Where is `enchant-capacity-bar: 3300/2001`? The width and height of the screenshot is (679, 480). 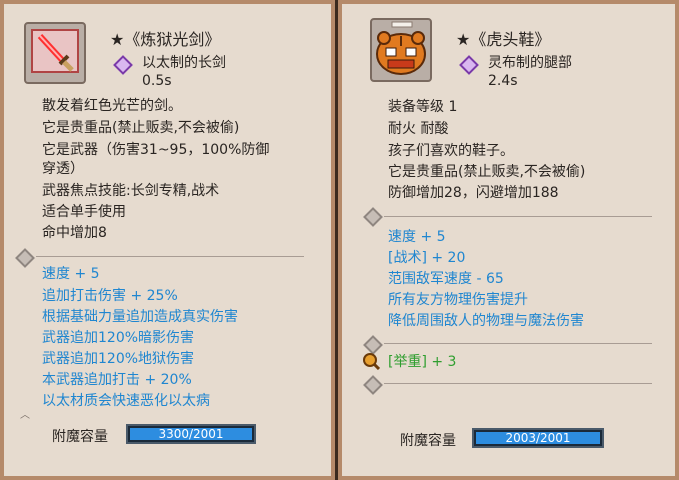
enchant-capacity-bar: 3300/2001 is located at coordinates (191, 434).